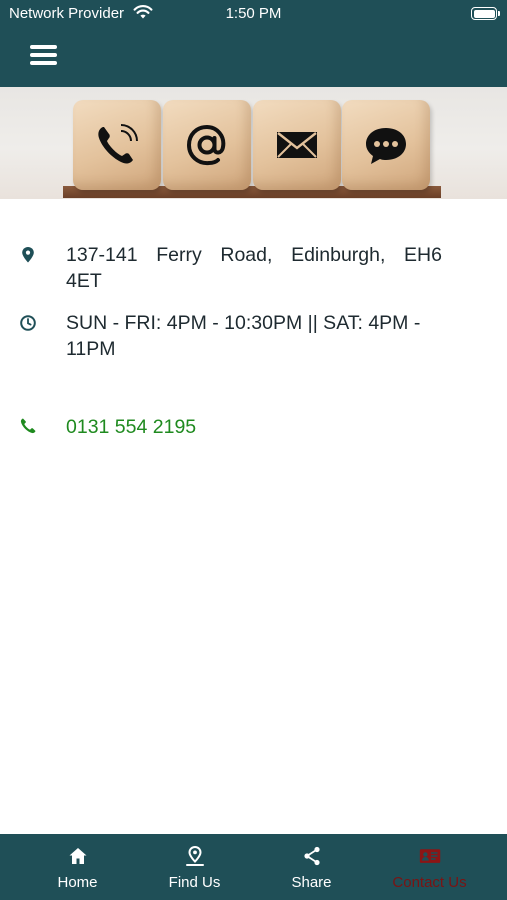 The image size is (507, 900). I want to click on bottom-tab-bar: Home Find Us Share Contact Us, so click(253, 867).